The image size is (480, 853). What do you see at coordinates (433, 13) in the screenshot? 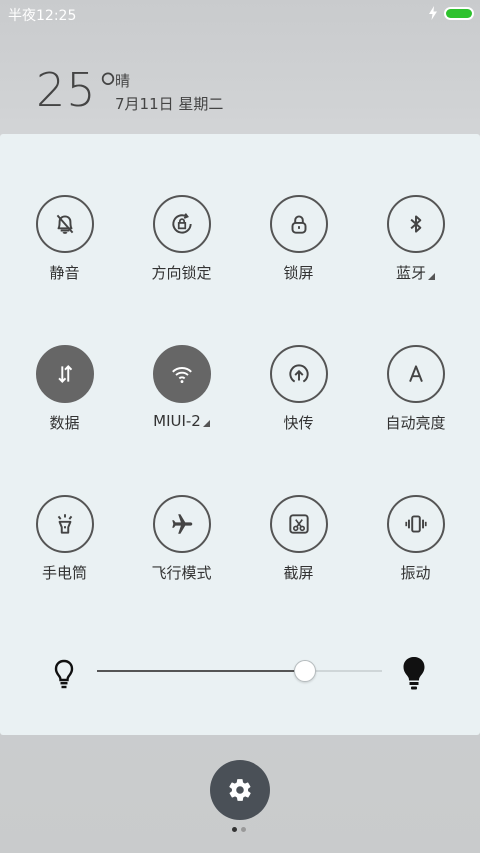
I see `charging-icon` at bounding box center [433, 13].